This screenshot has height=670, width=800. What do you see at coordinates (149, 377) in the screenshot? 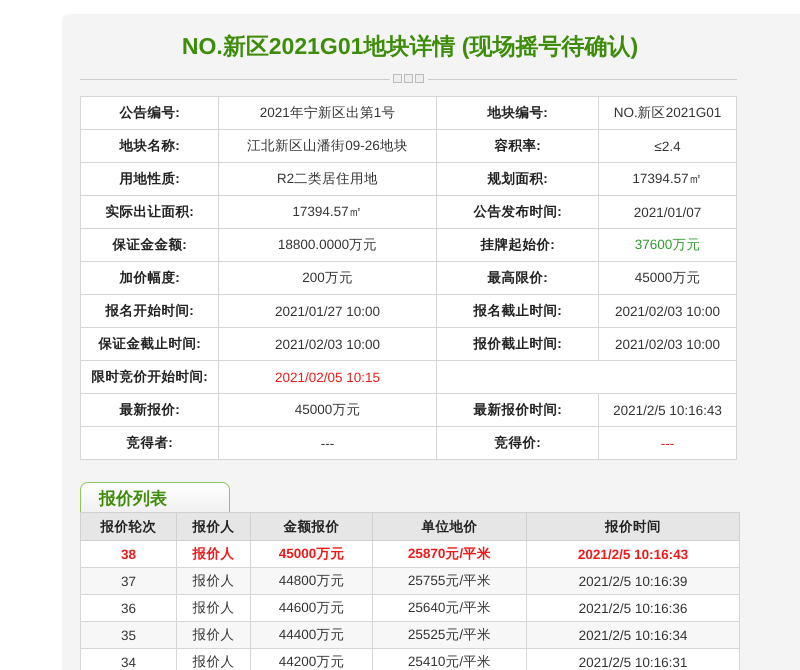
I see `field-label: 限时竞价开始时间:` at bounding box center [149, 377].